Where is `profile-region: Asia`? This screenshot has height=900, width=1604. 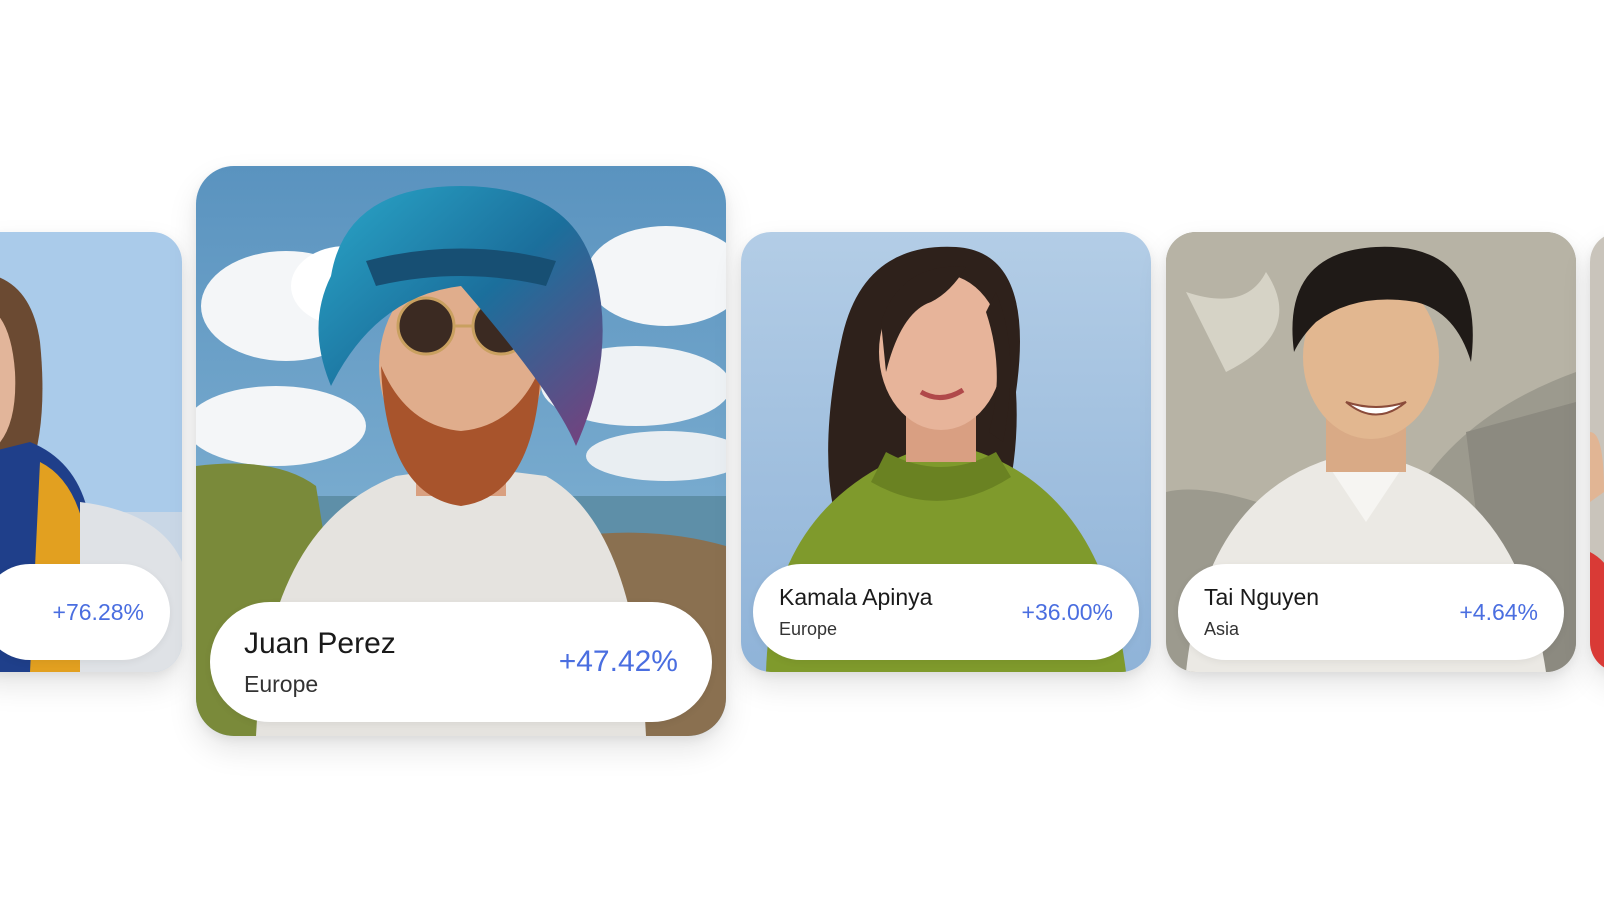
profile-region: Asia is located at coordinates (1222, 629).